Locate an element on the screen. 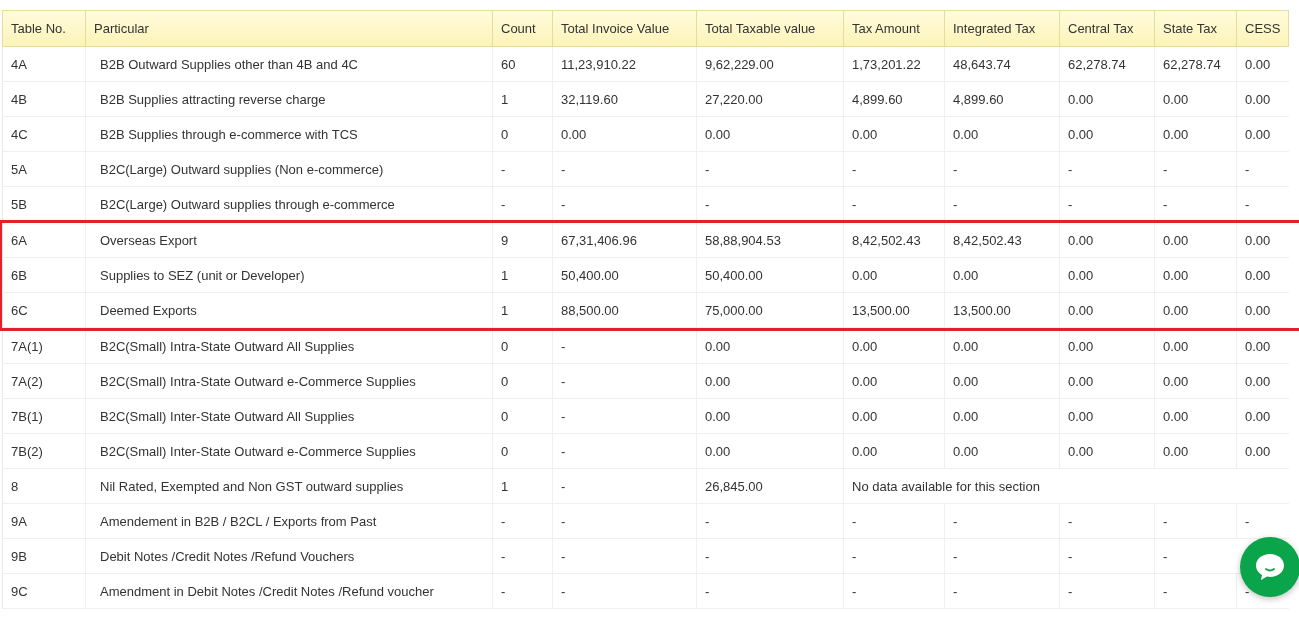 This screenshot has width=1299, height=617. table-number-cell-text: 6C is located at coordinates (19, 310).